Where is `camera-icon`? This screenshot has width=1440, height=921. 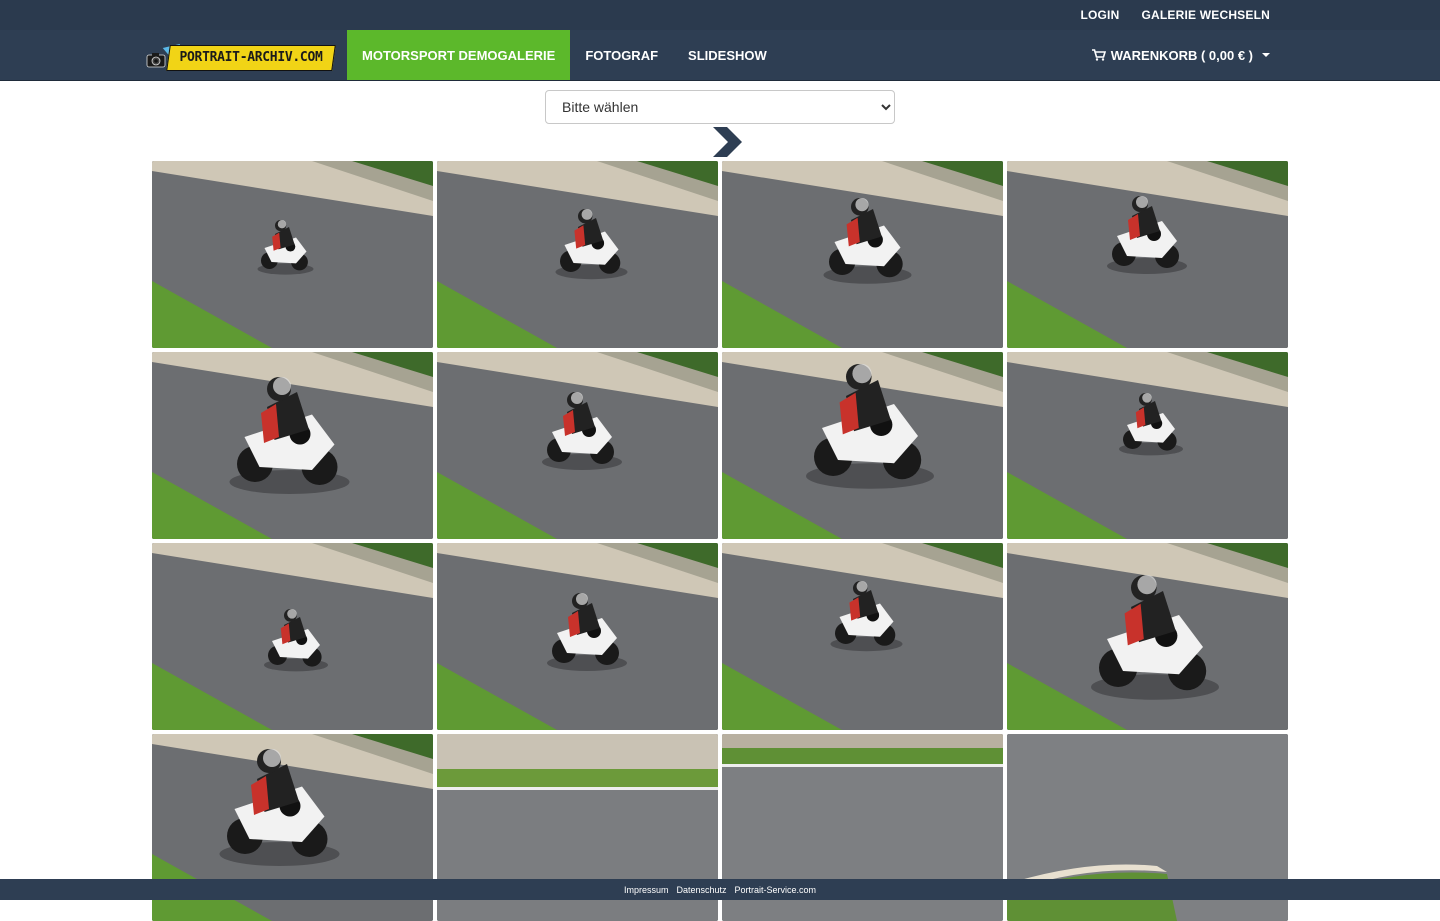
camera-icon is located at coordinates (156, 60).